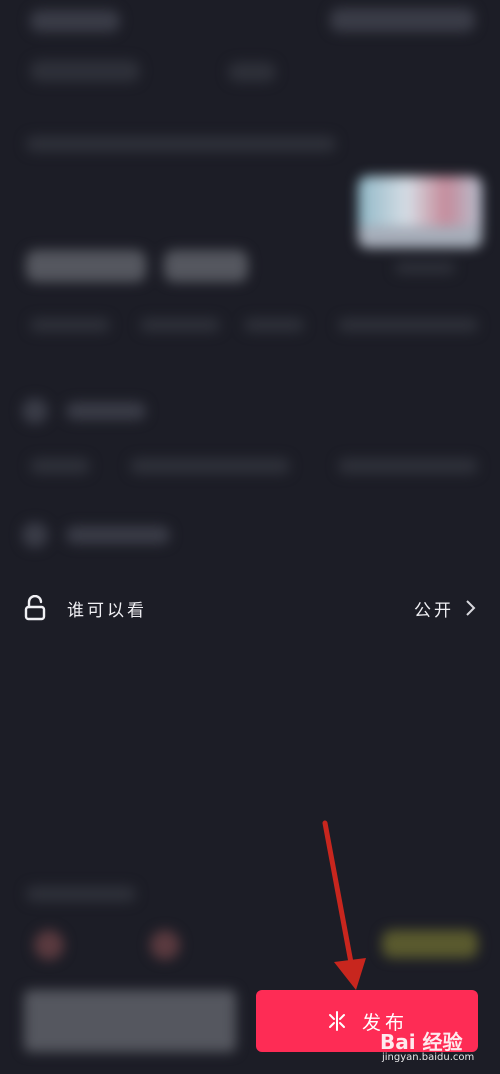 This screenshot has width=500, height=1074. I want to click on location-row-icon, so click(35, 411).